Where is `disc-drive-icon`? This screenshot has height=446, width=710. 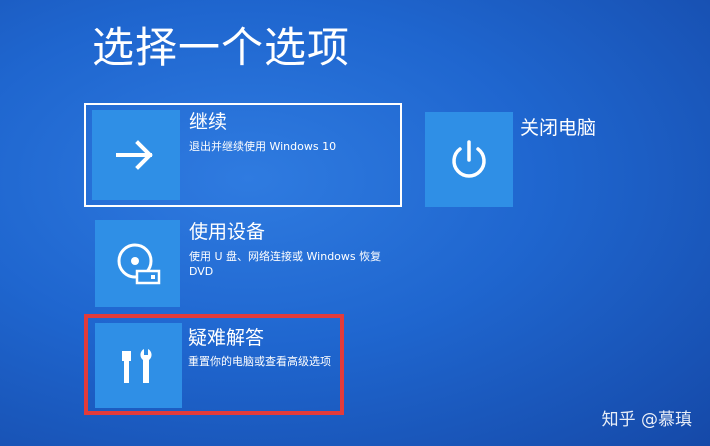 disc-drive-icon is located at coordinates (138, 263).